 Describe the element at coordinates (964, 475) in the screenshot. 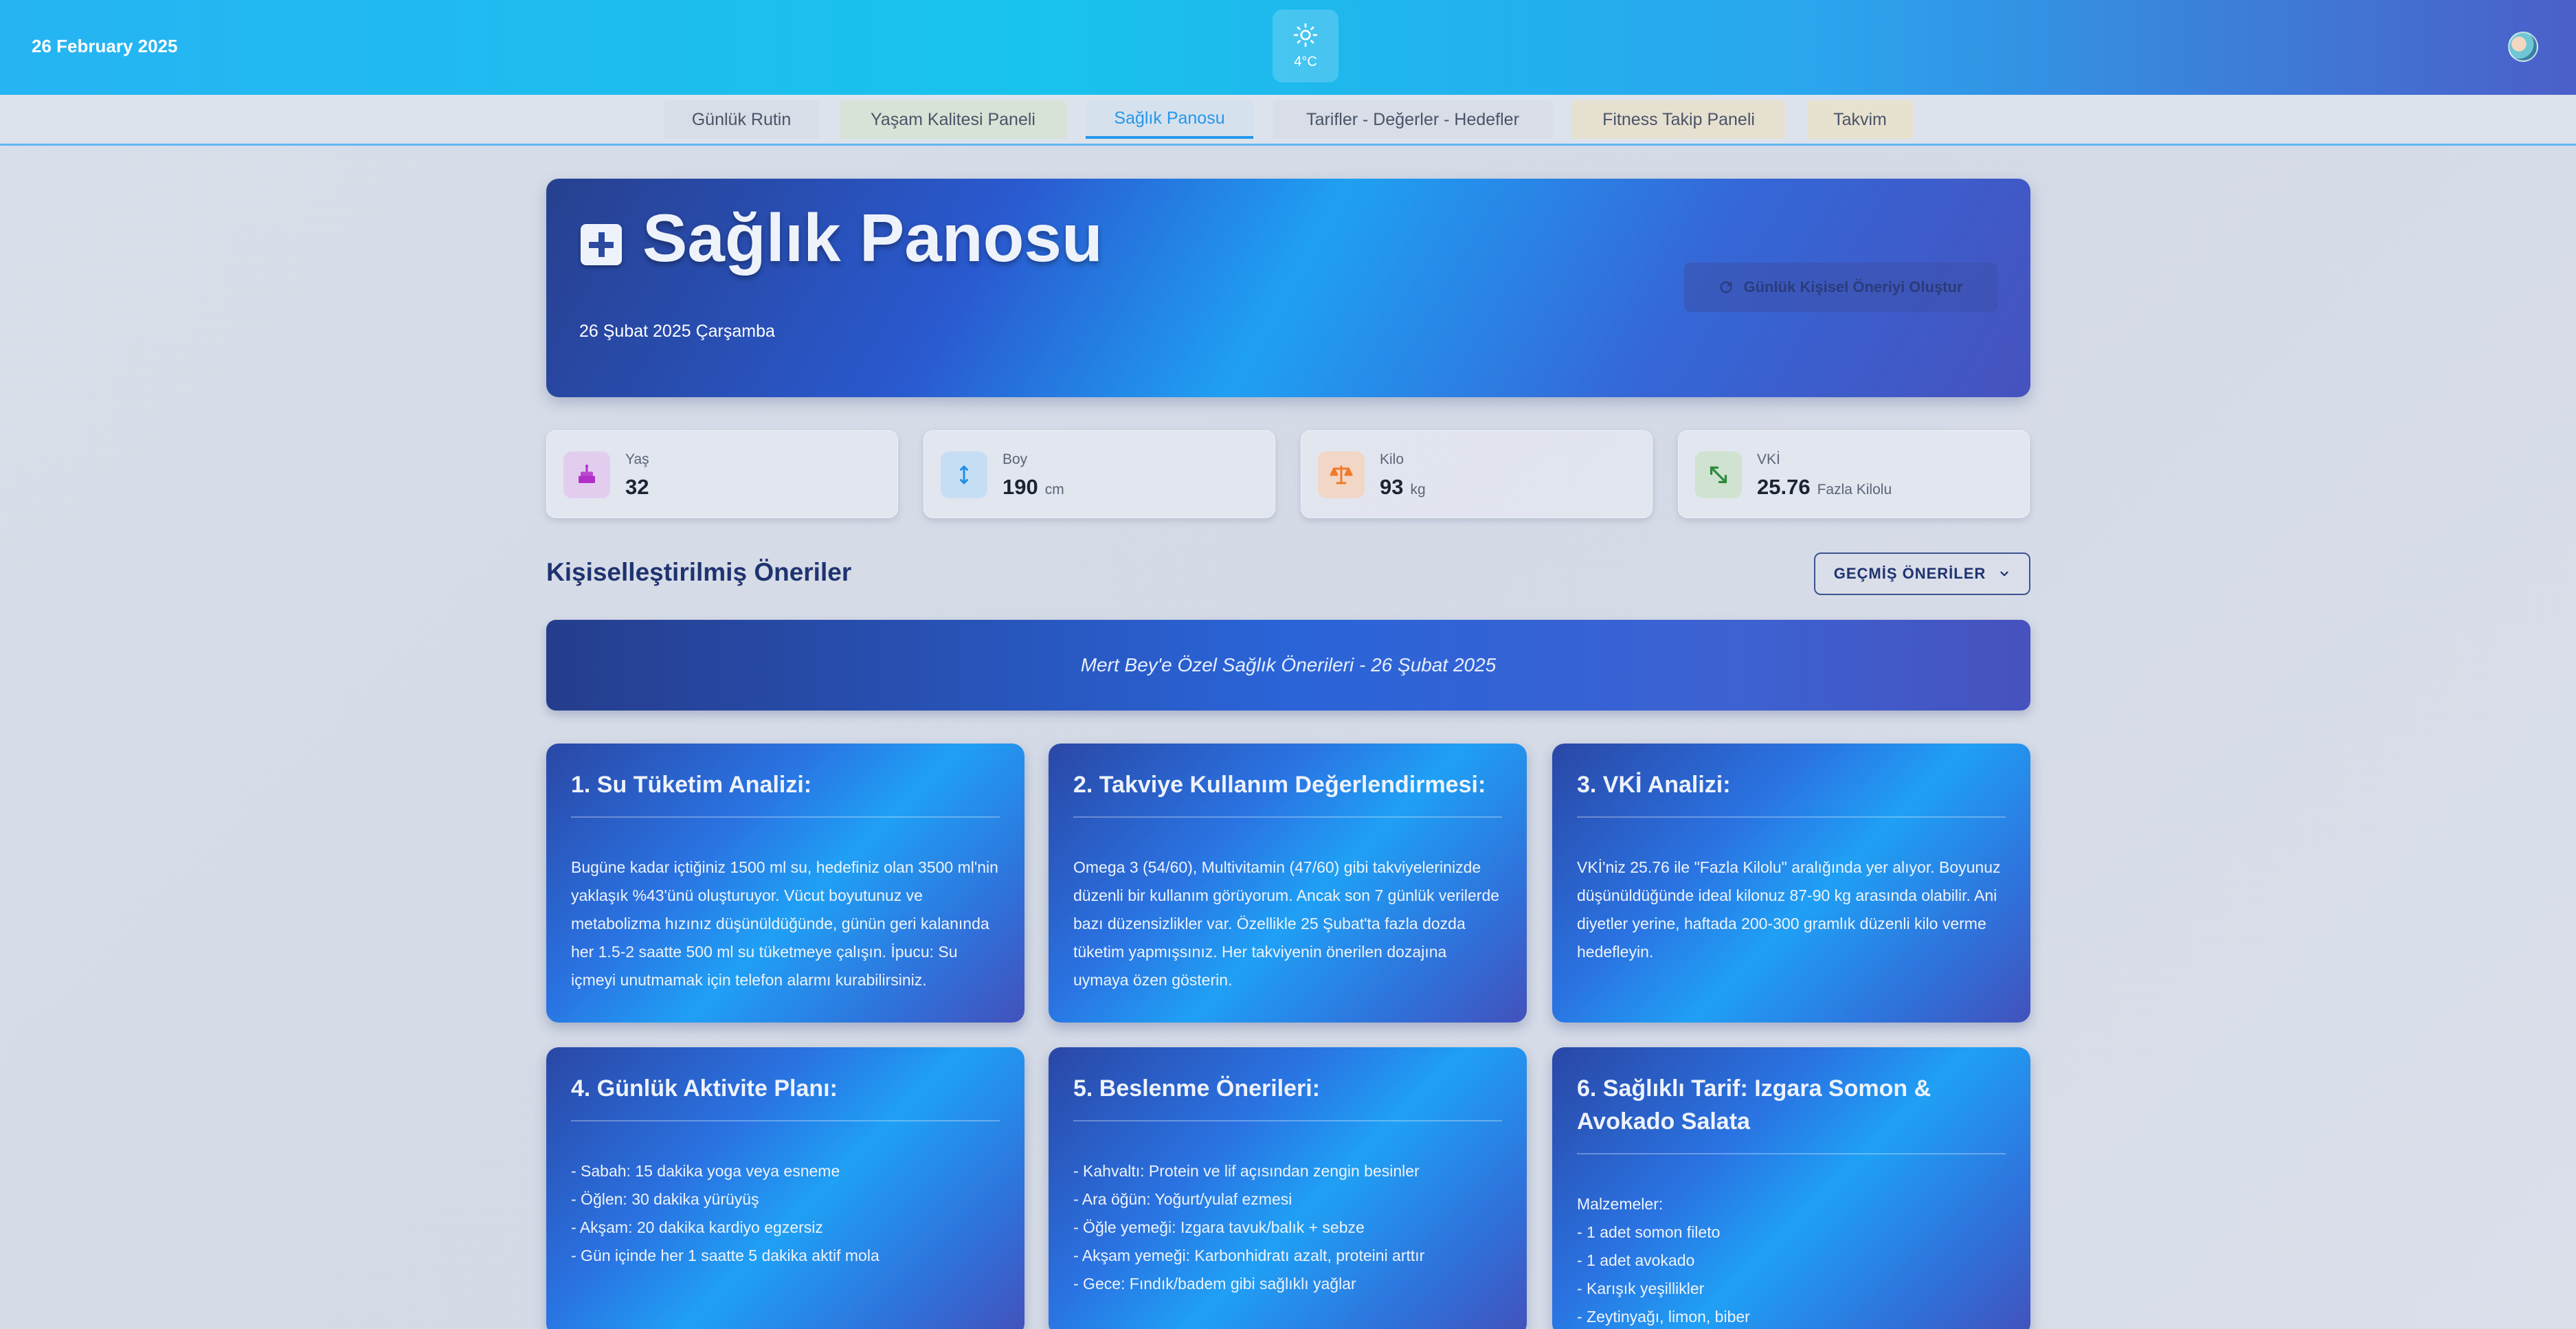

I see `height-icon` at that location.